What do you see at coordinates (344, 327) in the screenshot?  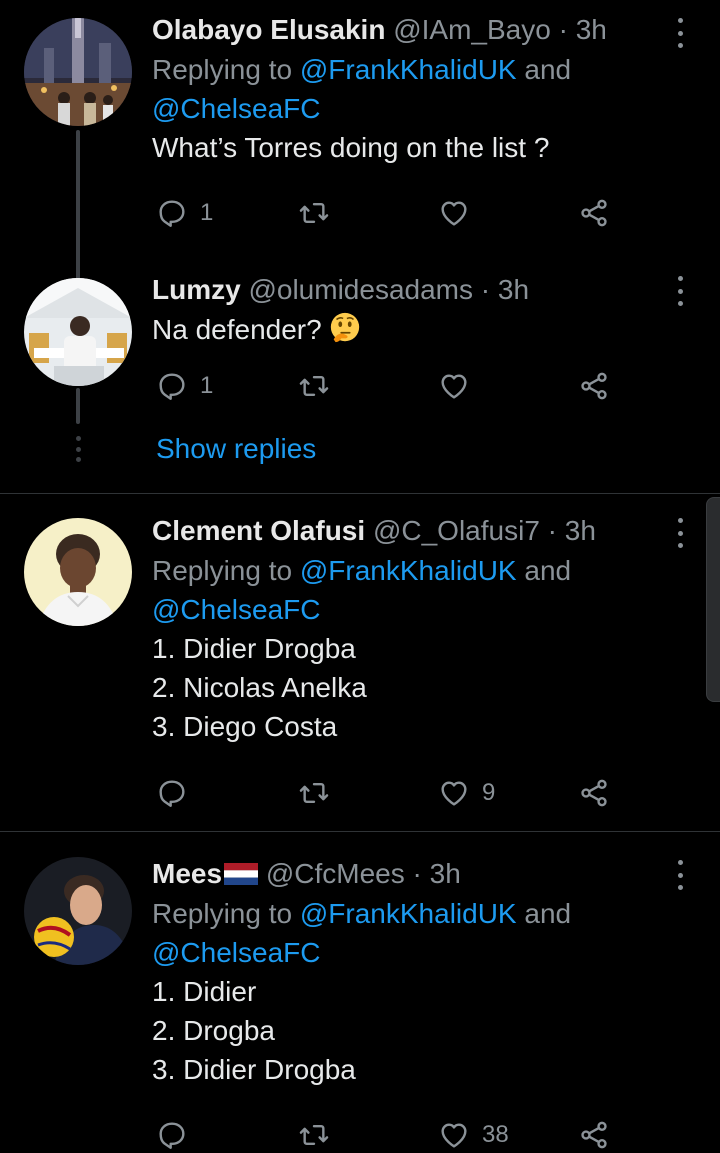 I see `thinking-face-emoji` at bounding box center [344, 327].